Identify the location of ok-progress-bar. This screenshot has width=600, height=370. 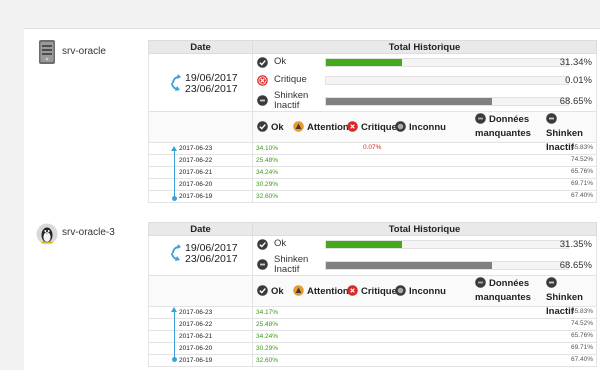
(447, 62).